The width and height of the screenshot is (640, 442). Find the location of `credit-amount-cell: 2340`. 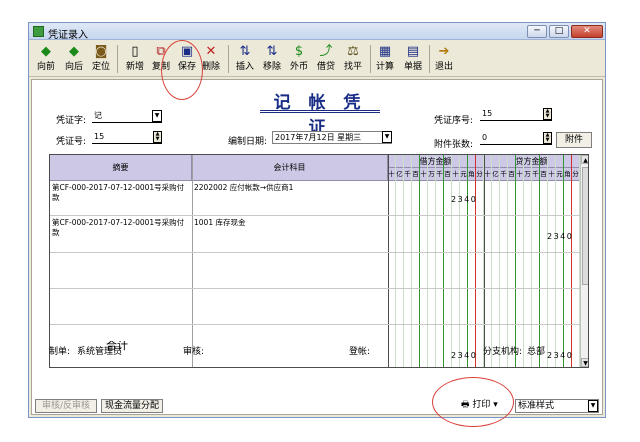

credit-amount-cell: 2340 is located at coordinates (560, 236).